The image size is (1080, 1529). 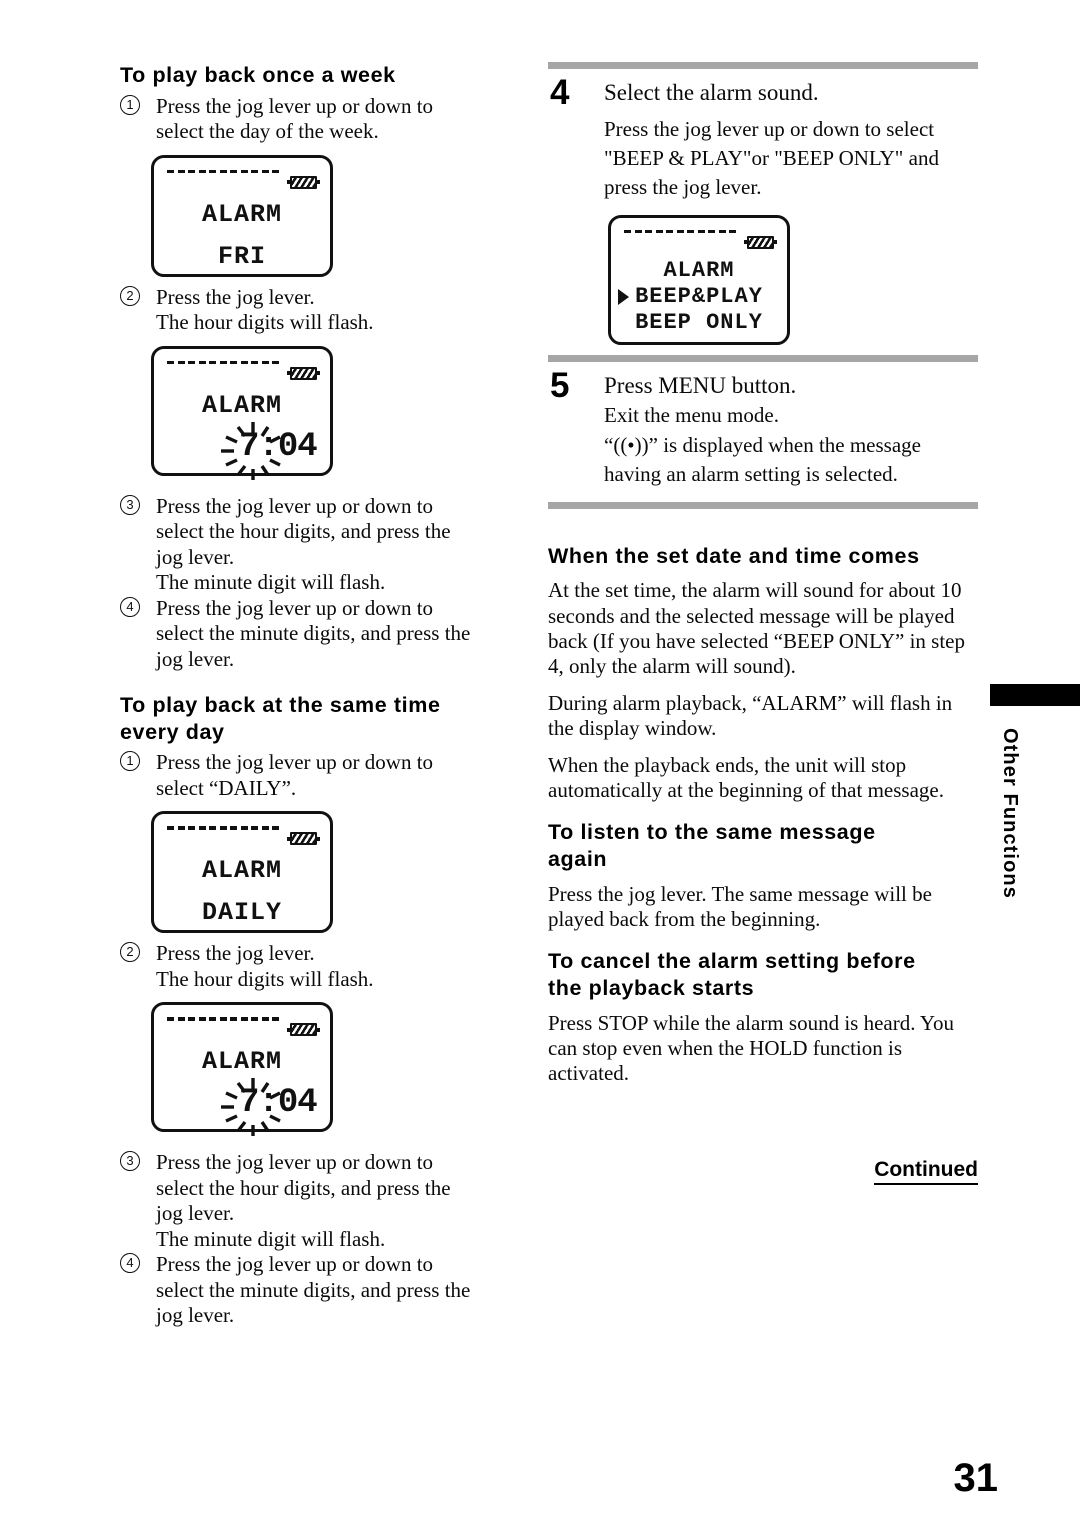 I want to click on heading-line: To play back at the same time, so click(x=280, y=705).